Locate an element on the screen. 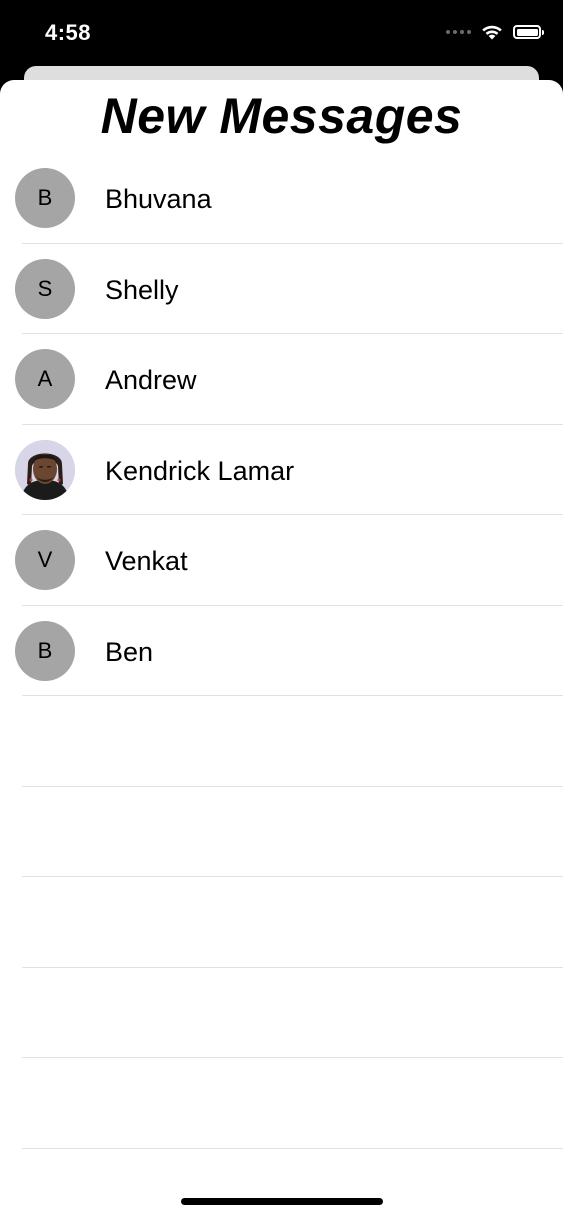 The width and height of the screenshot is (563, 1218). contact-row-ben: B Ben is located at coordinates (281, 651).